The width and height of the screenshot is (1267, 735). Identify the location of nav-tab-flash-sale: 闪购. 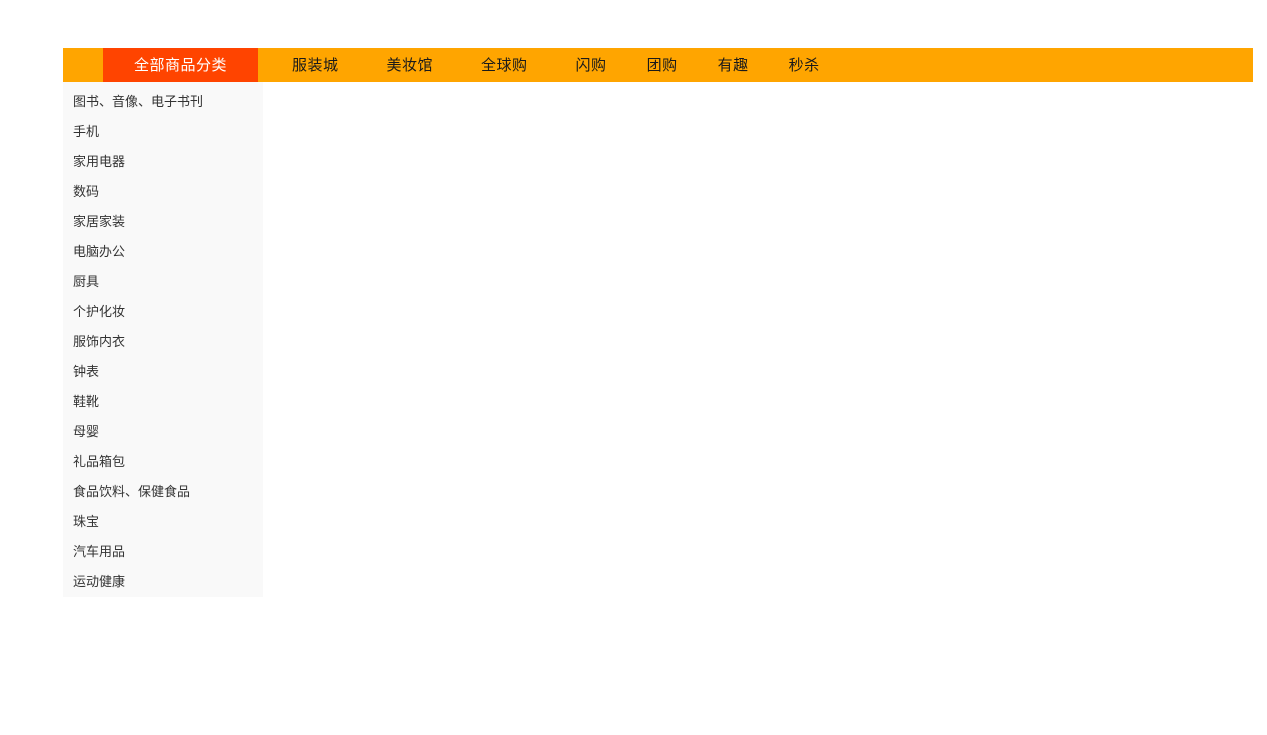
(591, 65).